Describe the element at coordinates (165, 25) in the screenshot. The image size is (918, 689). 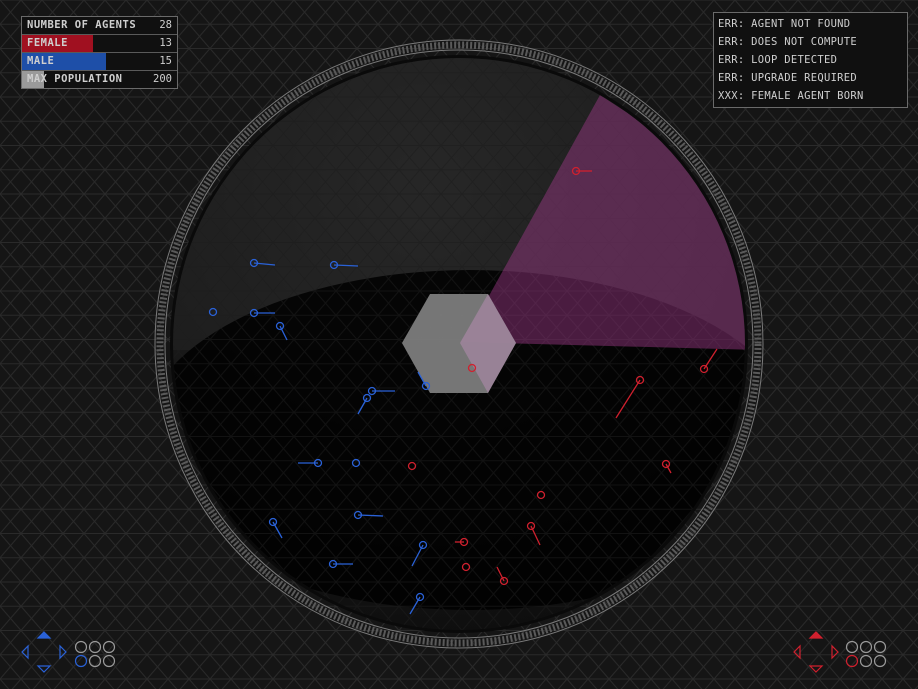
I see `agents-value: 28` at that location.